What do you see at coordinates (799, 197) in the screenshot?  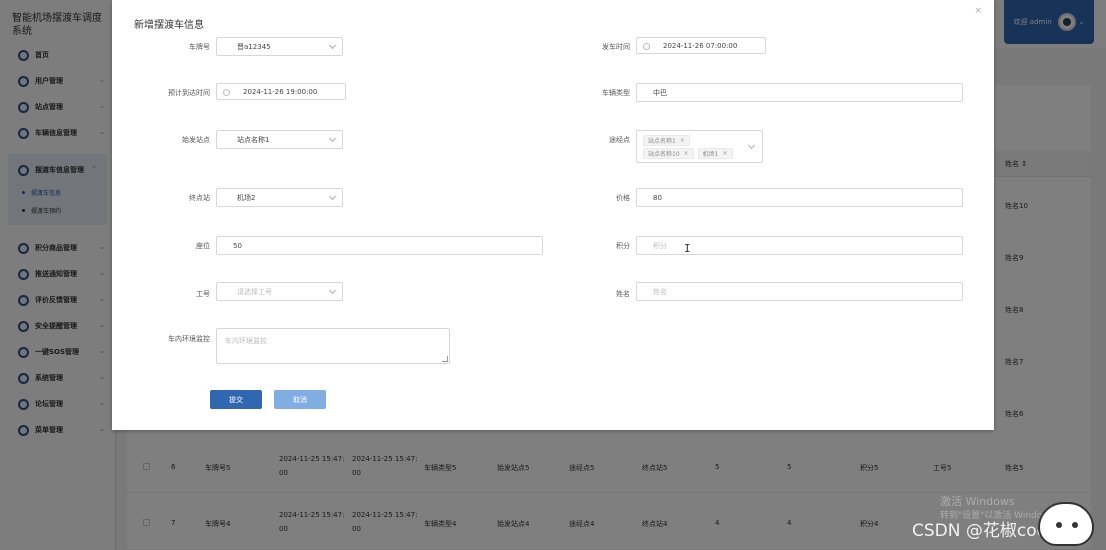 I see `price-input: 80` at bounding box center [799, 197].